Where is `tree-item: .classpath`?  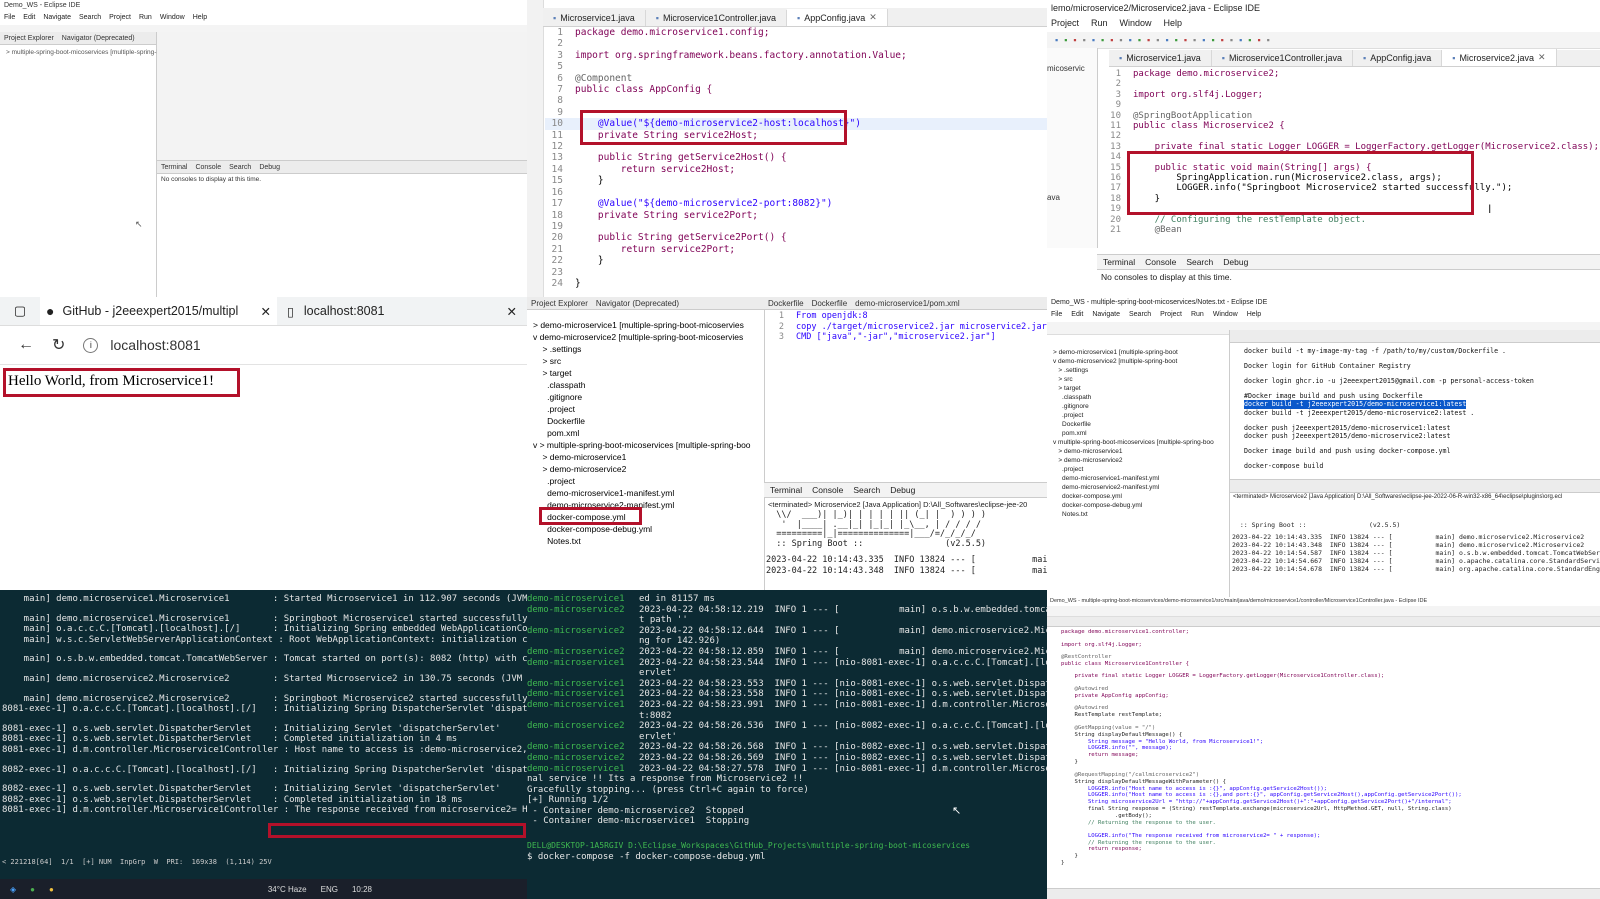 tree-item: .classpath is located at coordinates (642, 385).